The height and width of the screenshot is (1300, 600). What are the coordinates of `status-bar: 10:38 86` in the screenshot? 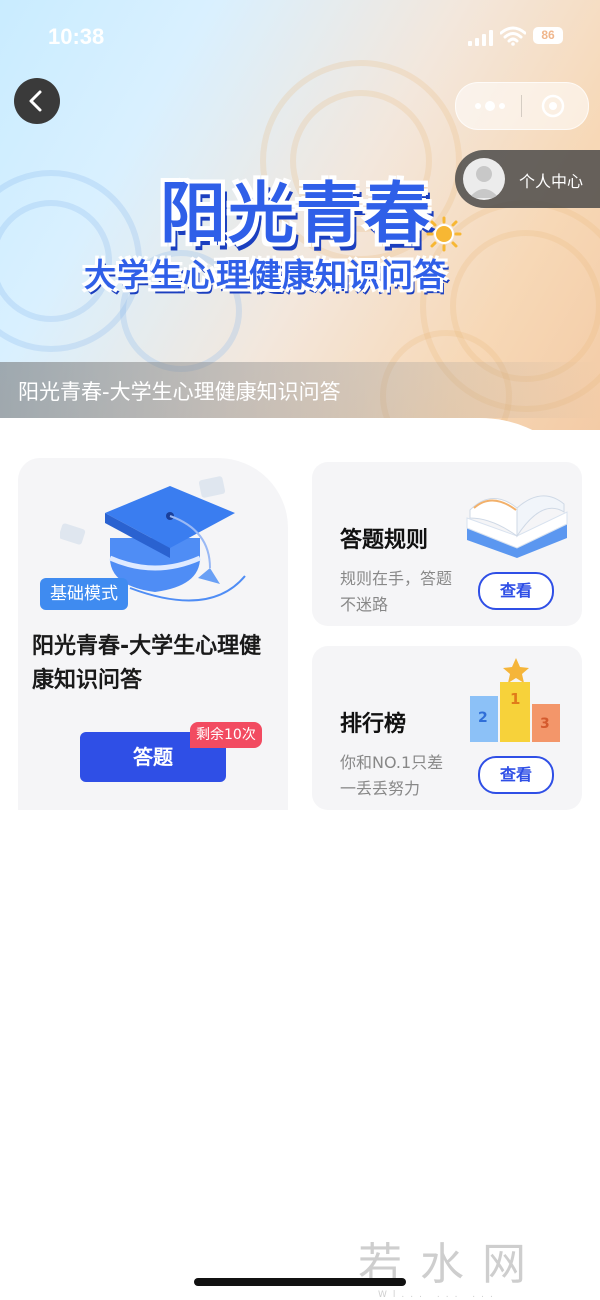 It's located at (300, 35).